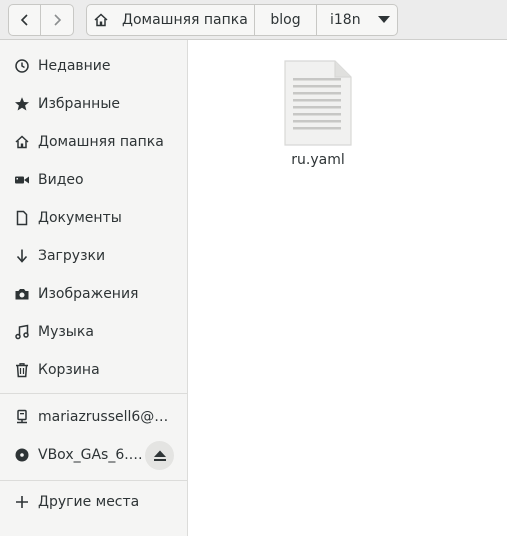  I want to click on sidebar-item-other-locations: Другие места, so click(94, 502).